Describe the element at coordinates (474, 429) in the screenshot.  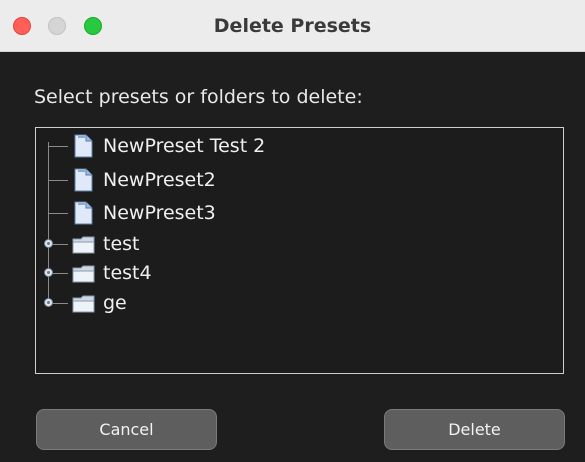
I see `delete-button: Delete` at that location.